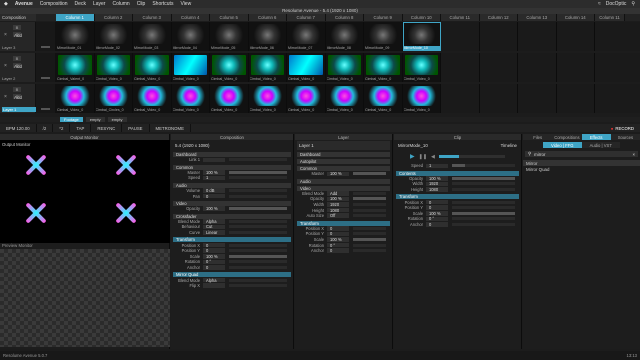 The width and height of the screenshot is (640, 360). What do you see at coordinates (99, 4) in the screenshot?
I see `menu-layer: Layer` at bounding box center [99, 4].